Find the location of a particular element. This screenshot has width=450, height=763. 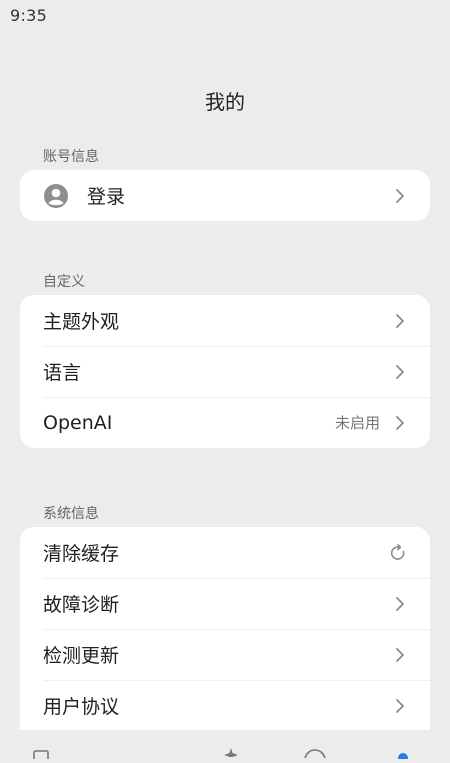

sparkle-icon is located at coordinates (231, 751).